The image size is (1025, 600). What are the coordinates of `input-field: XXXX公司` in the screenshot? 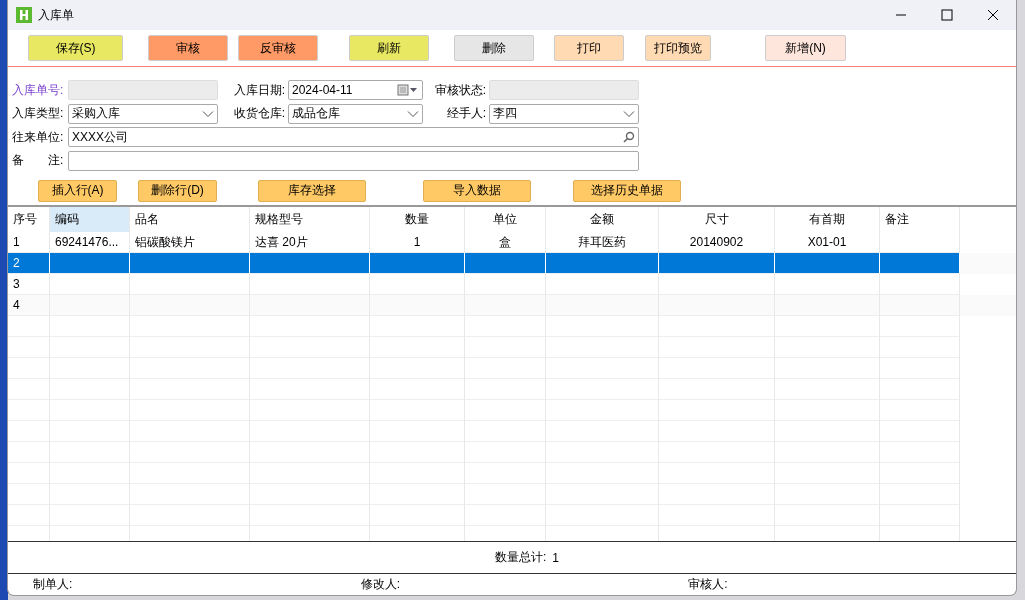 It's located at (353, 137).